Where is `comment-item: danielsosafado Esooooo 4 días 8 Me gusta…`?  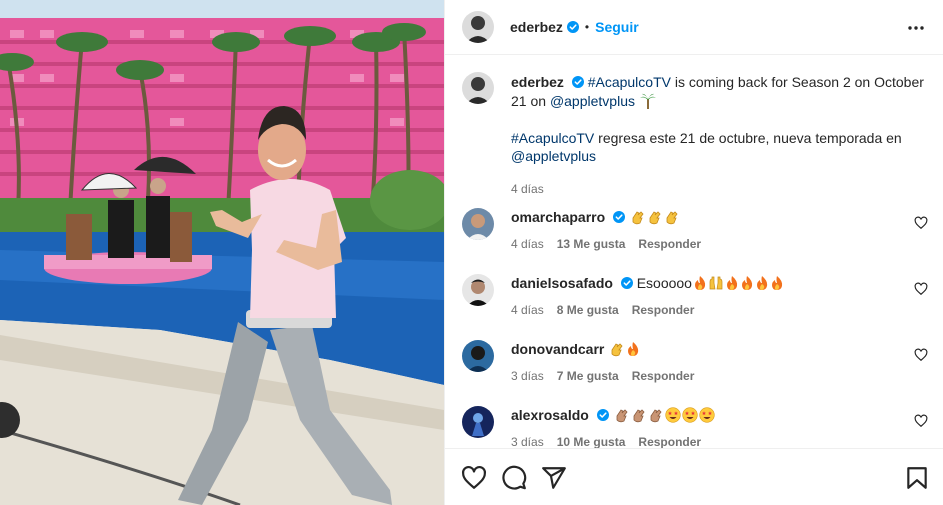
comment-item: danielsosafado Esooooo 4 días 8 Me gusta… is located at coordinates (702, 299).